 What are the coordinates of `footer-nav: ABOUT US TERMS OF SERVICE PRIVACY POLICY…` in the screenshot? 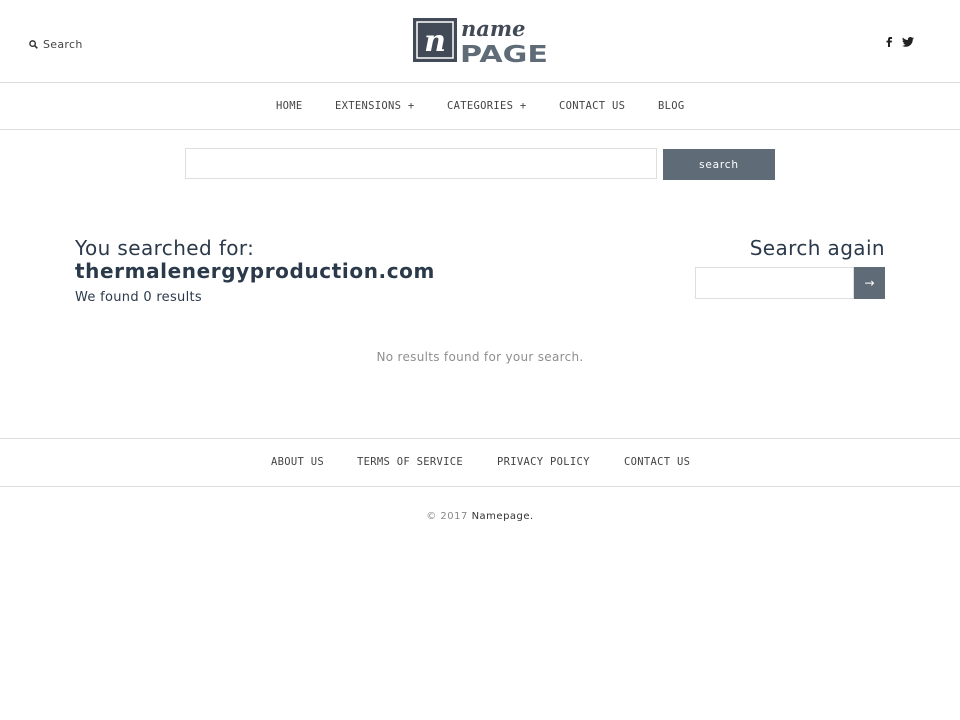 It's located at (480, 462).